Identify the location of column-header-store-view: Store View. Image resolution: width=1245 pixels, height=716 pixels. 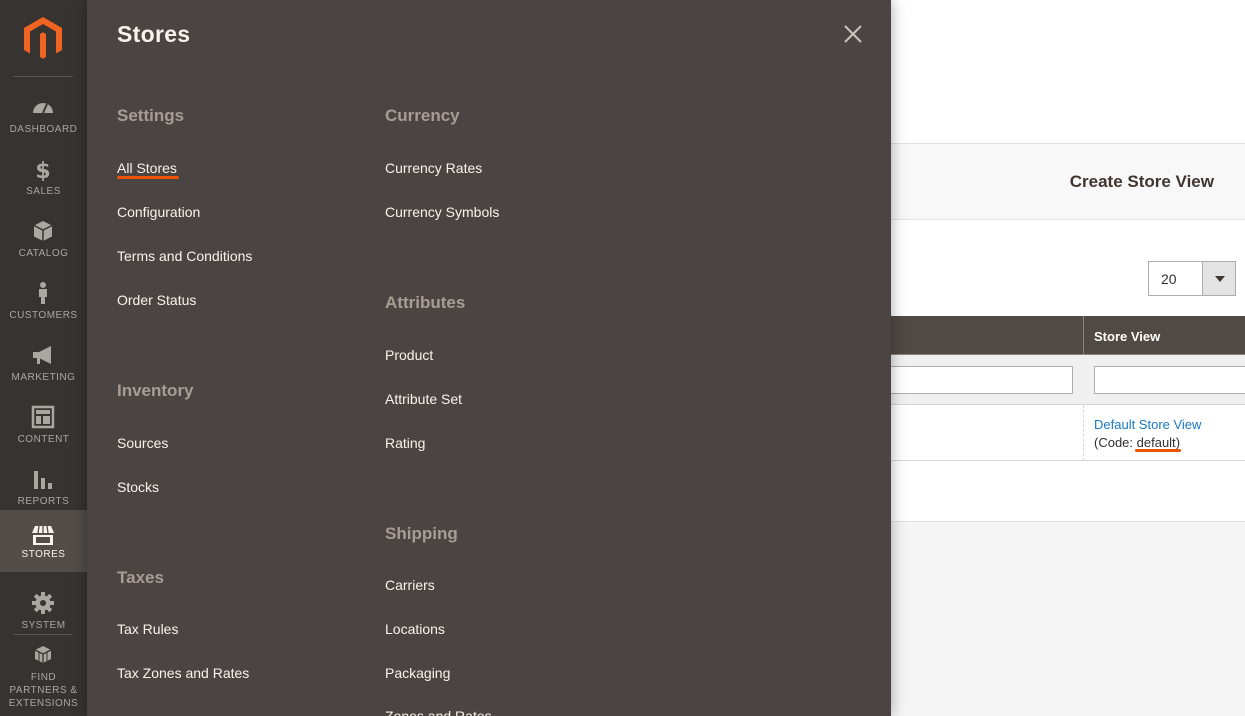
(1127, 336).